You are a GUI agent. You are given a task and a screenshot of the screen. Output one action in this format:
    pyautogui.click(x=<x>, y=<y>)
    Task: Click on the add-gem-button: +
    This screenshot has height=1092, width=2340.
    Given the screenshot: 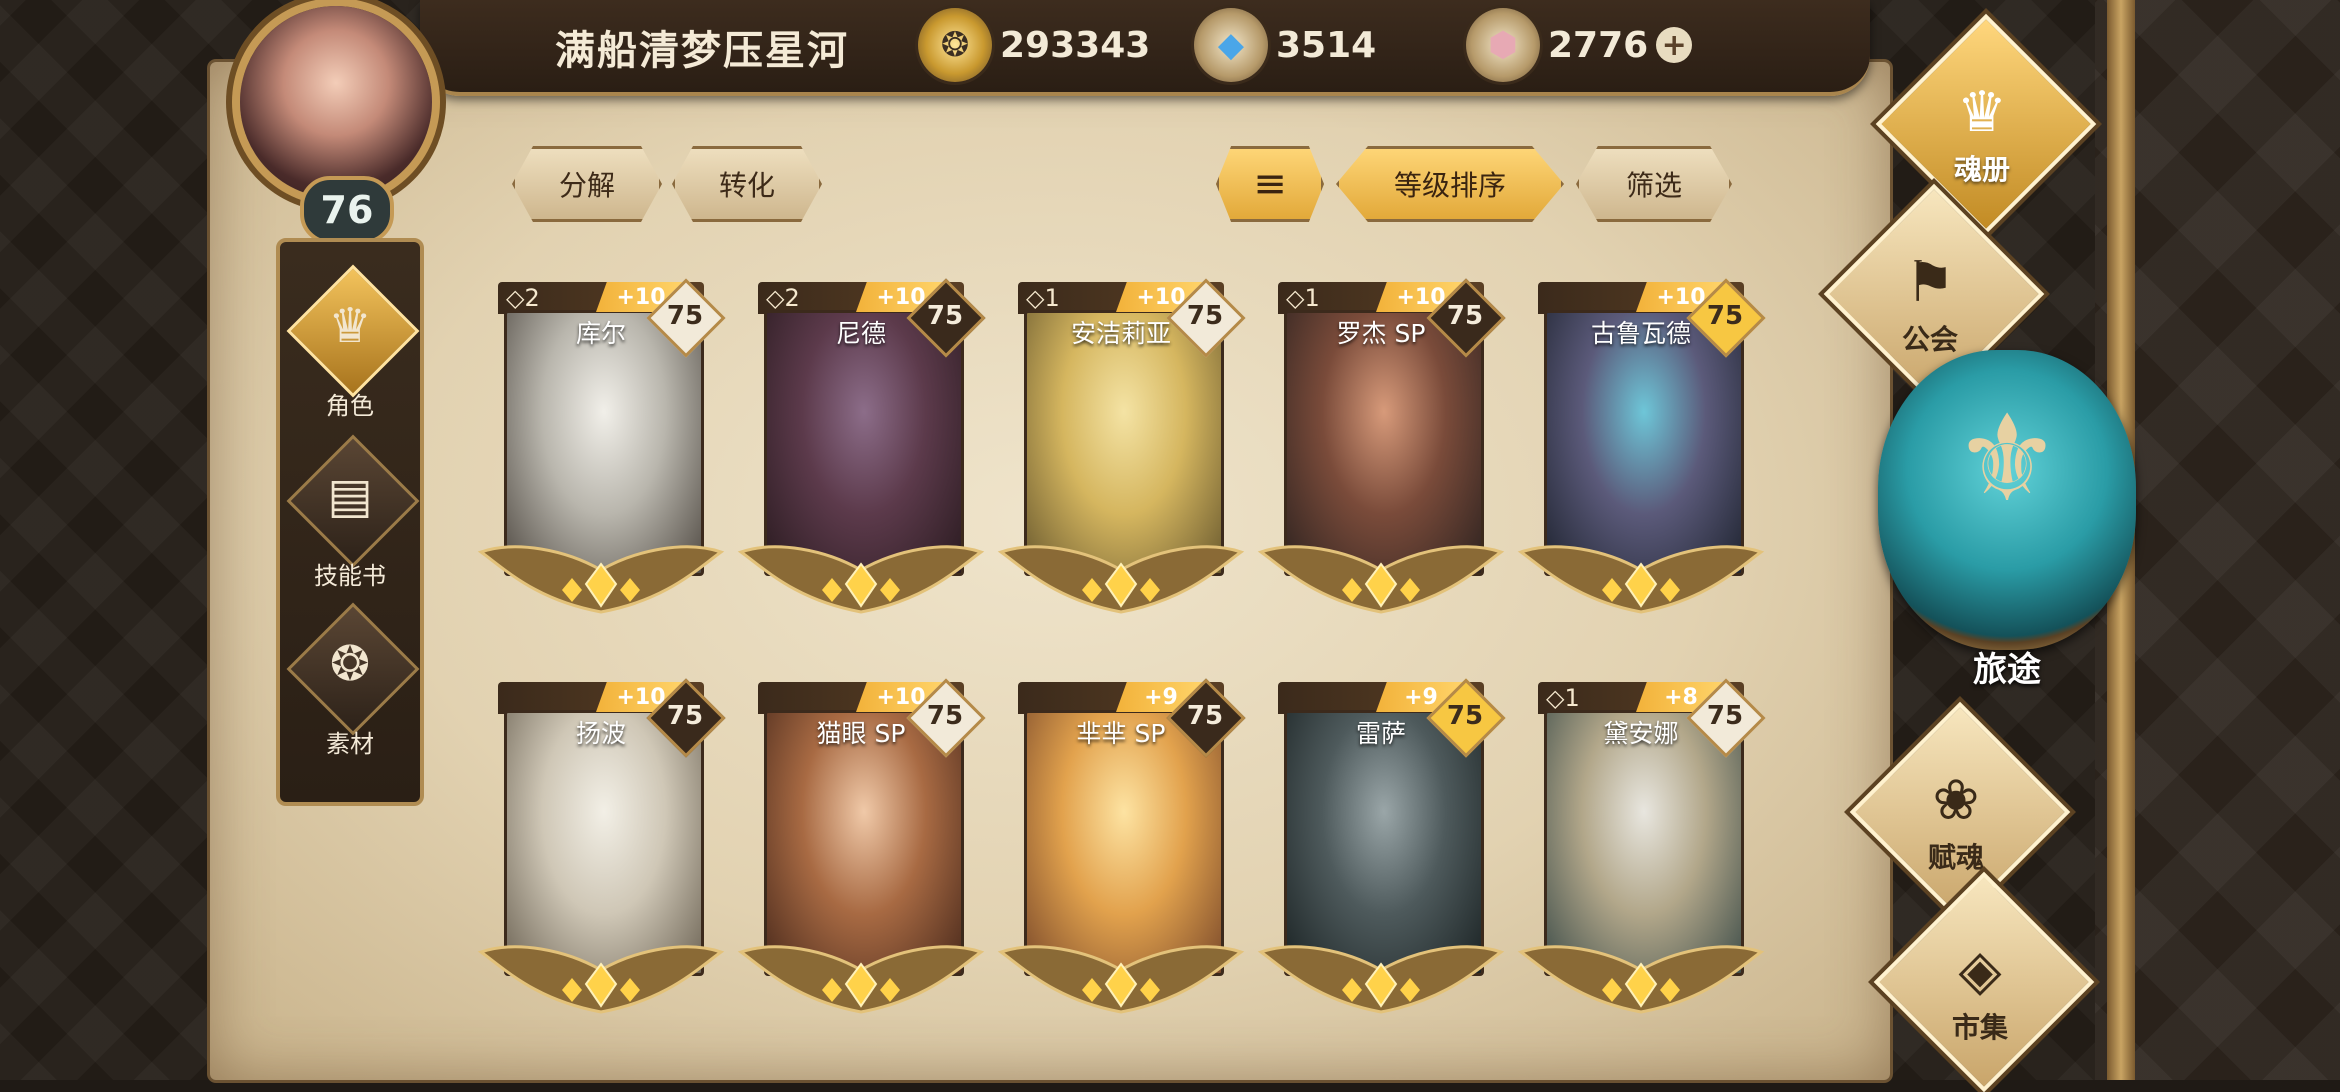 What is the action you would take?
    pyautogui.click(x=1674, y=45)
    